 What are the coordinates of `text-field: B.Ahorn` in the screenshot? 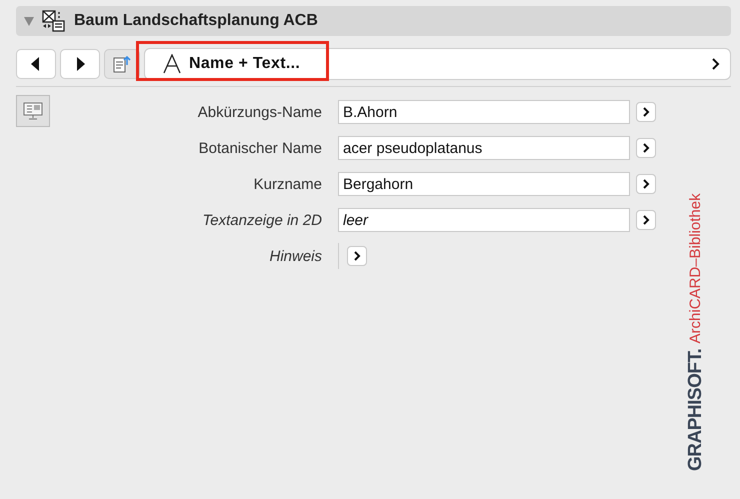 It's located at (484, 112).